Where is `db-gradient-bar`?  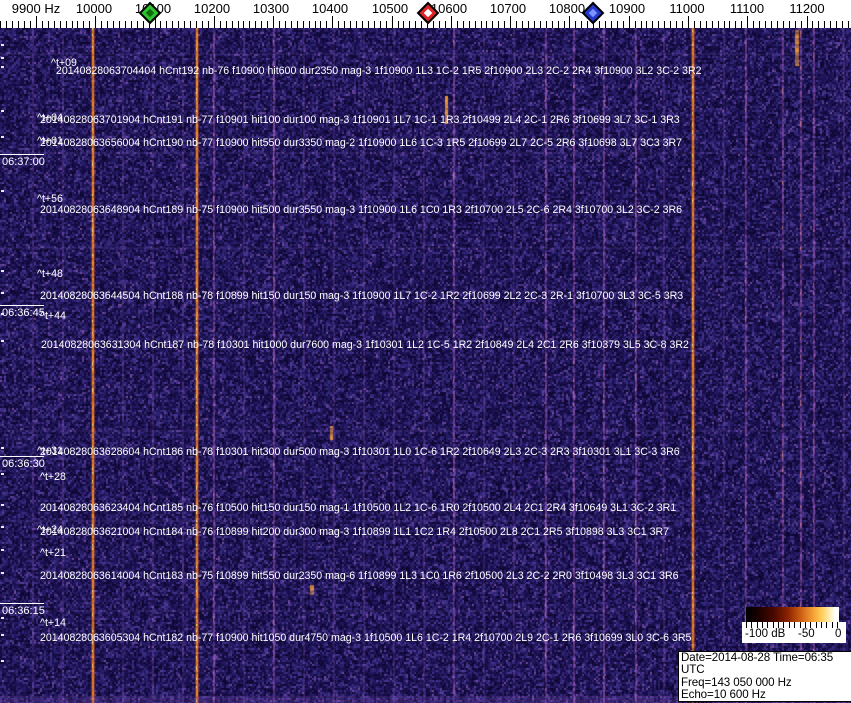 db-gradient-bar is located at coordinates (792, 614).